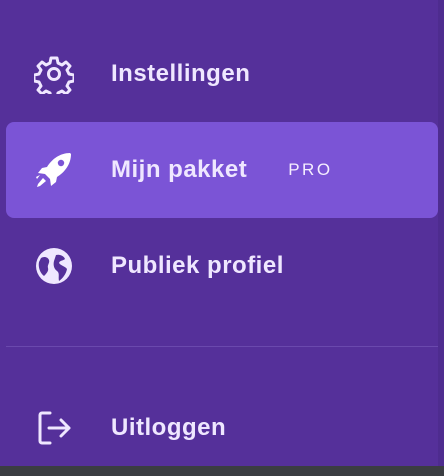  Describe the element at coordinates (197, 265) in the screenshot. I see `menu-item-label: Publiek profiel` at that location.